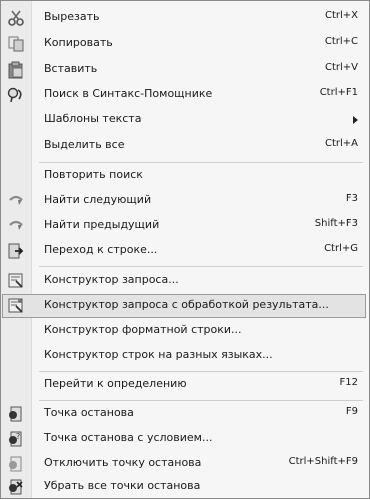 The width and height of the screenshot is (370, 500). Describe the element at coordinates (16, 414) in the screenshot. I see `breakpoint-icon` at that location.